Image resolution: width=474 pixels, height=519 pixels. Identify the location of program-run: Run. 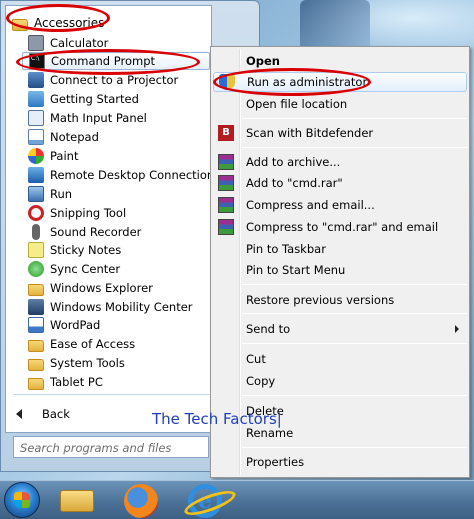
(124, 194).